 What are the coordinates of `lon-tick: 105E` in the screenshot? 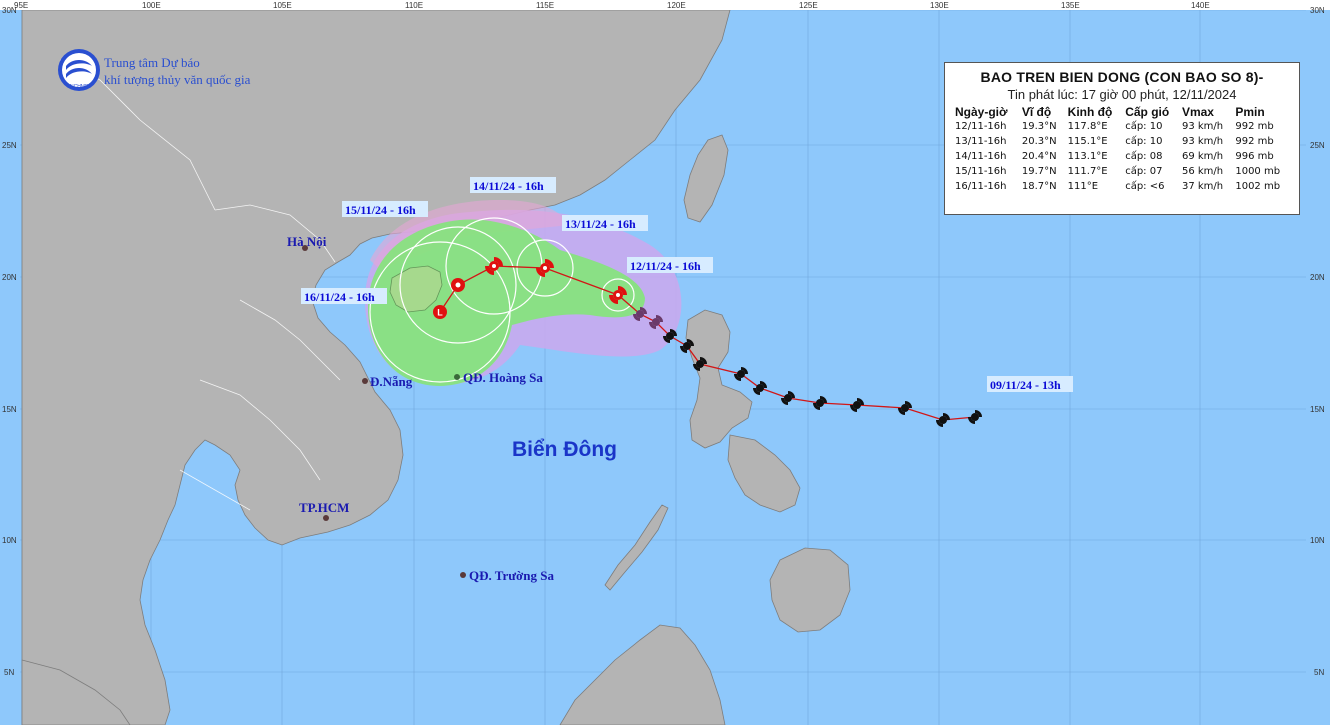 It's located at (282, 5).